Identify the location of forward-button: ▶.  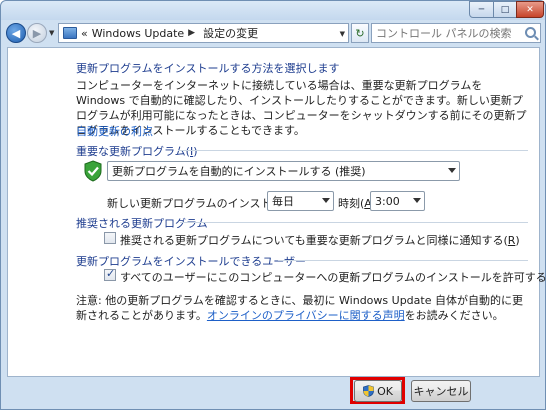
(37, 33).